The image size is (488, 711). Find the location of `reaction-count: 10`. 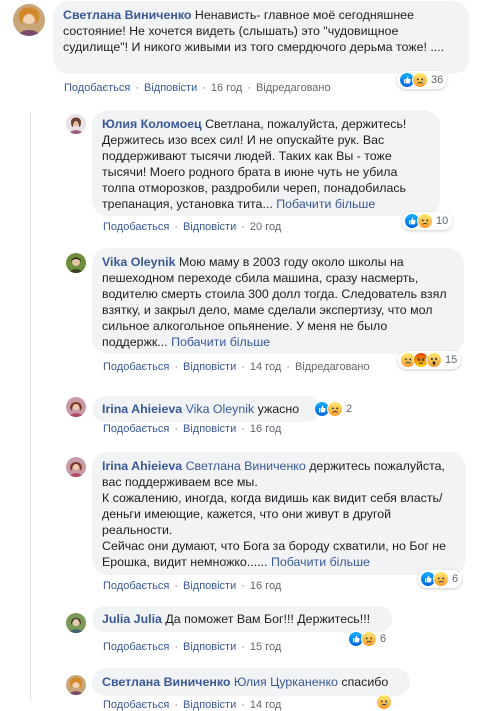

reaction-count: 10 is located at coordinates (442, 221).